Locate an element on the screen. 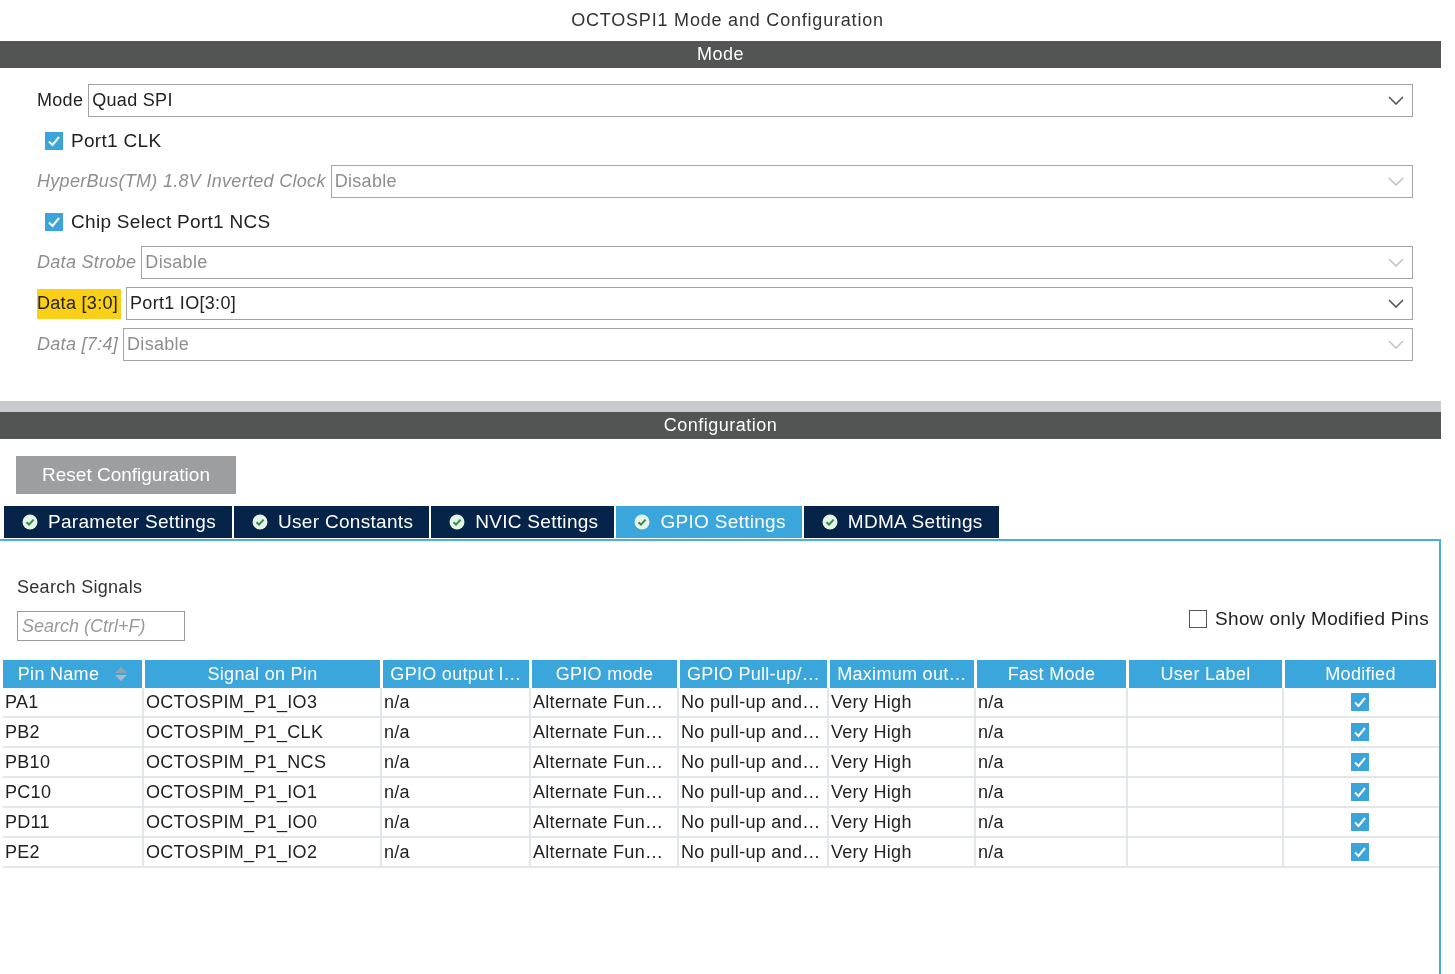  table-cell-text: OCTOSPIM_P1_IO2 is located at coordinates (232, 852).